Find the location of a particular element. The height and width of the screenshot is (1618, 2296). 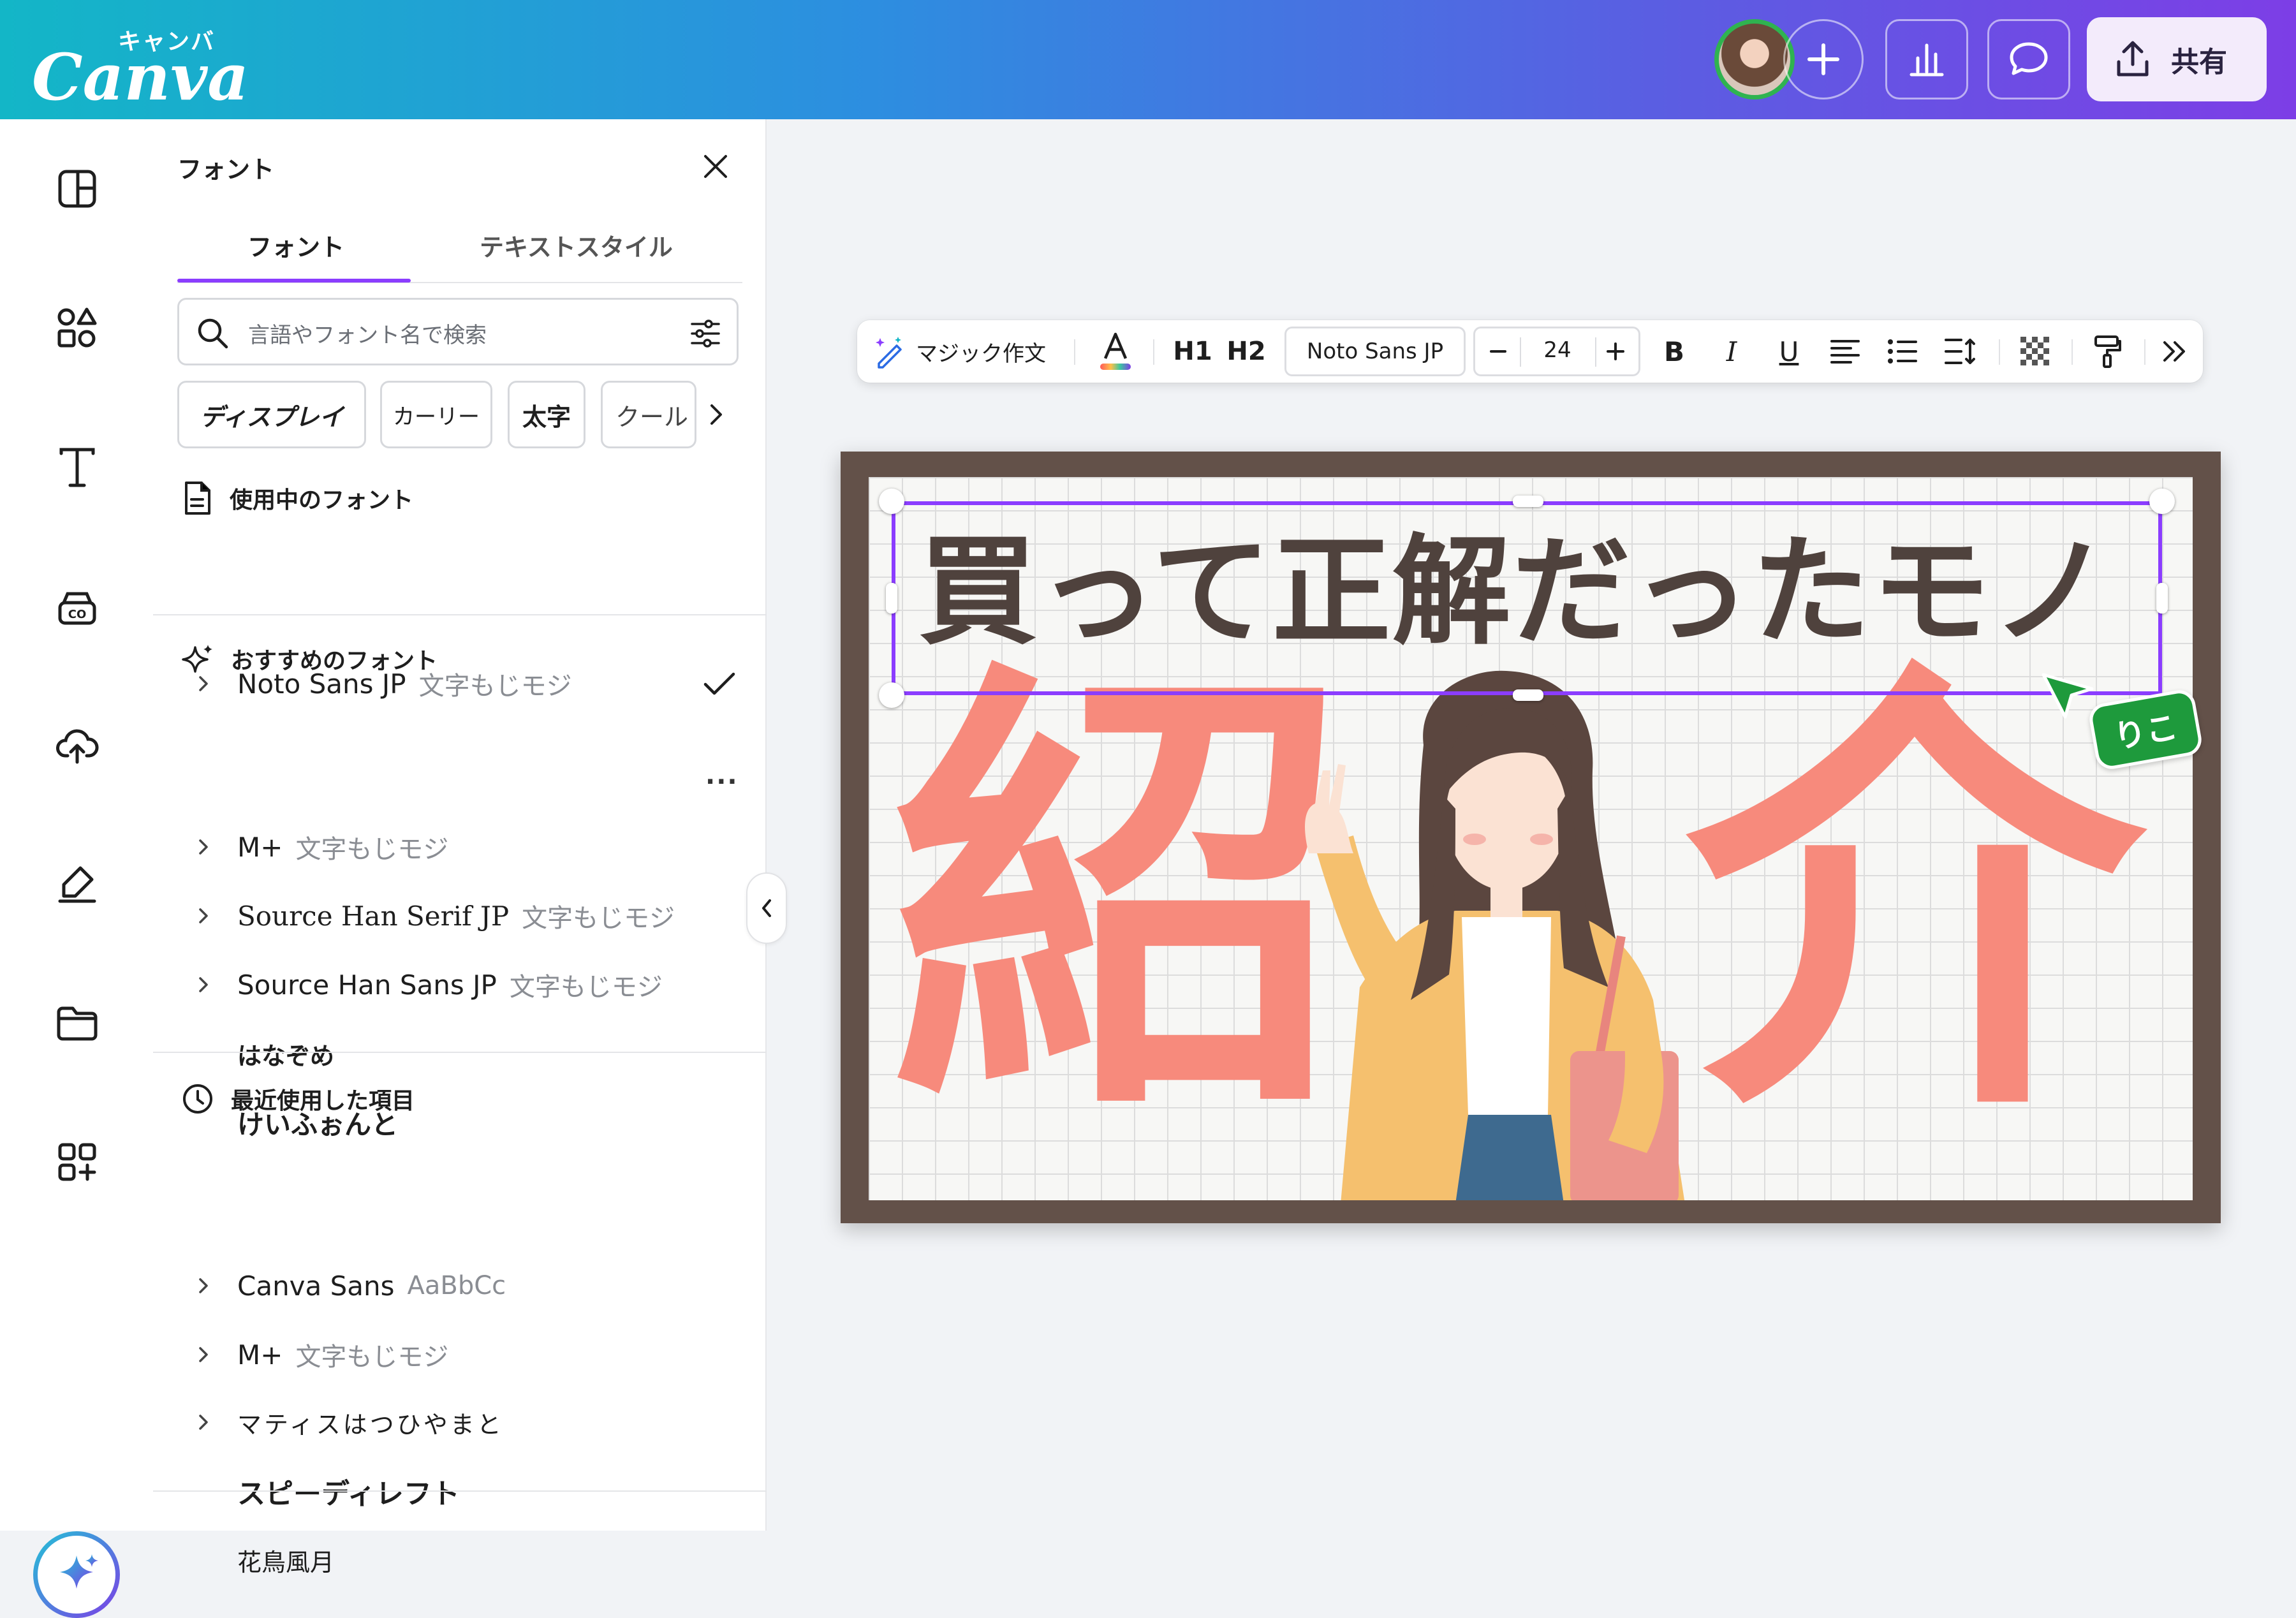

sparkle-icon is located at coordinates (79, 1571).